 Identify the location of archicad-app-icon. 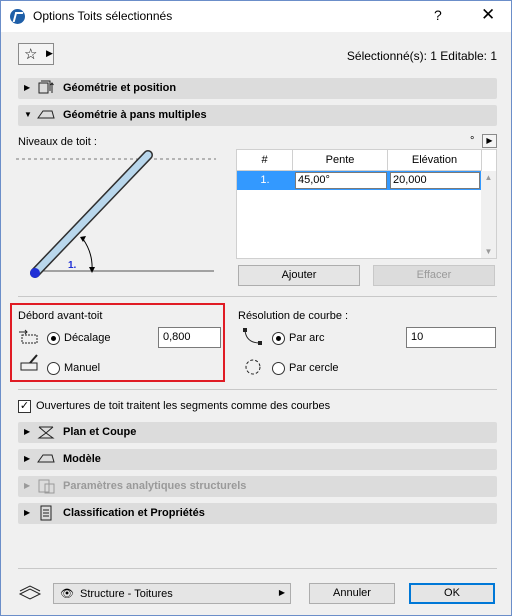
(17, 16).